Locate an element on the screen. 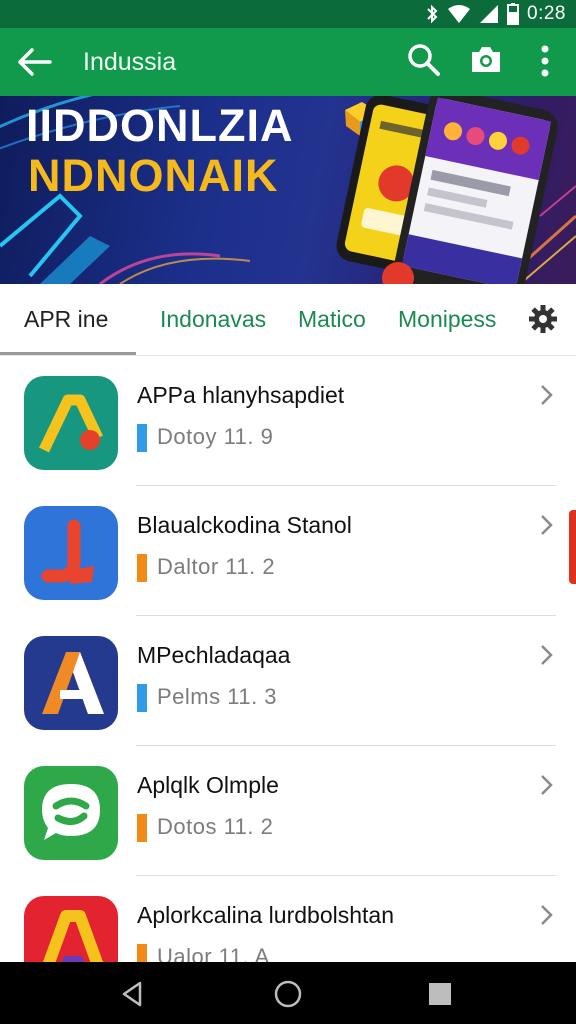  app-list-item: MPechladaqaa Pelms 11. 3 is located at coordinates (288, 681).